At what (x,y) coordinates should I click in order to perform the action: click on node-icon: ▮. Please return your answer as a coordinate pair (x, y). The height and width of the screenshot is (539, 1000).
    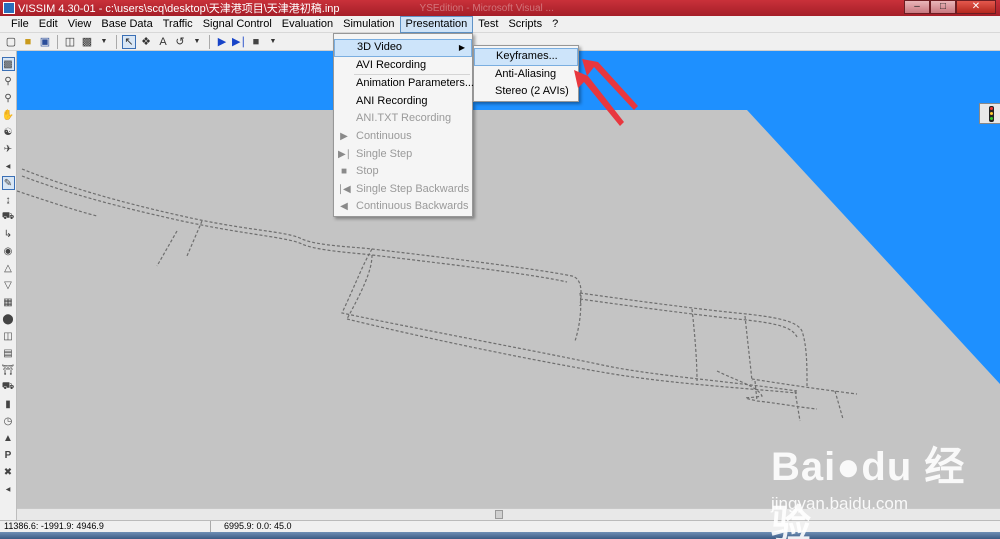
    Looking at the image, I should click on (8, 404).